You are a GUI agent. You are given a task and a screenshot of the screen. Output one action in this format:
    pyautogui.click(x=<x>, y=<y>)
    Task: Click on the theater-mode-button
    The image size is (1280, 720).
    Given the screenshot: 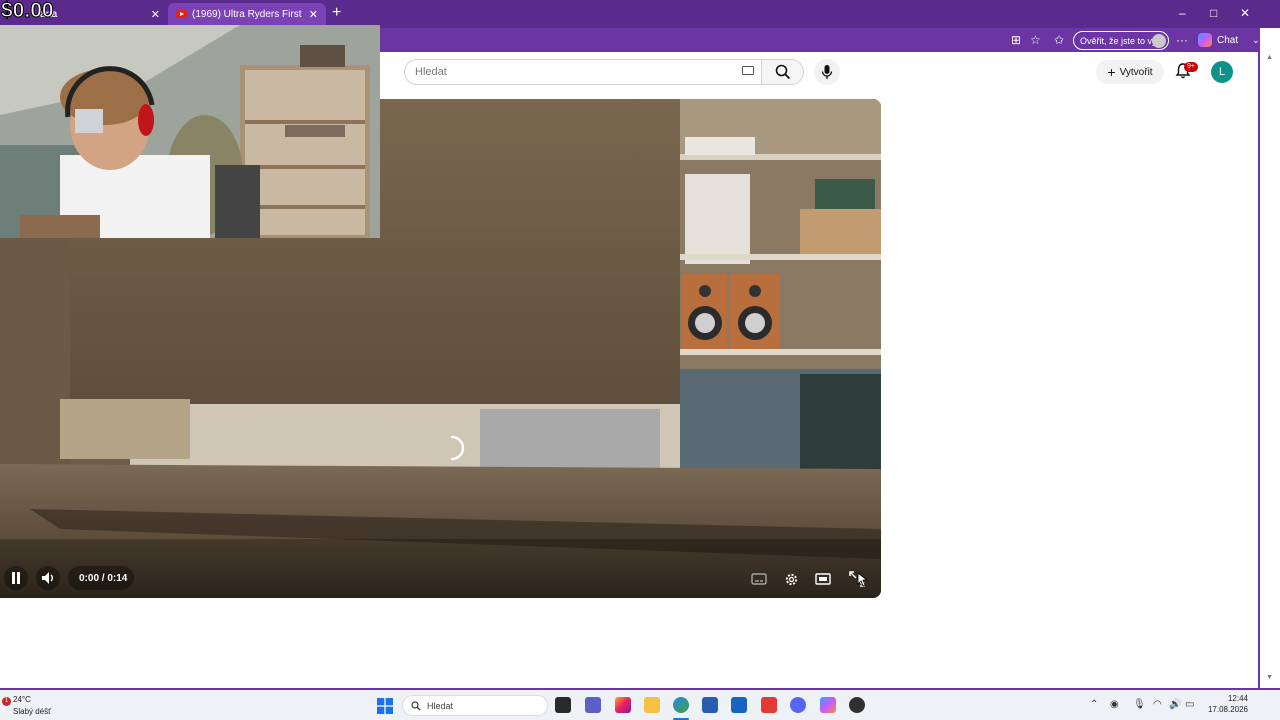 What is the action you would take?
    pyautogui.click(x=823, y=579)
    